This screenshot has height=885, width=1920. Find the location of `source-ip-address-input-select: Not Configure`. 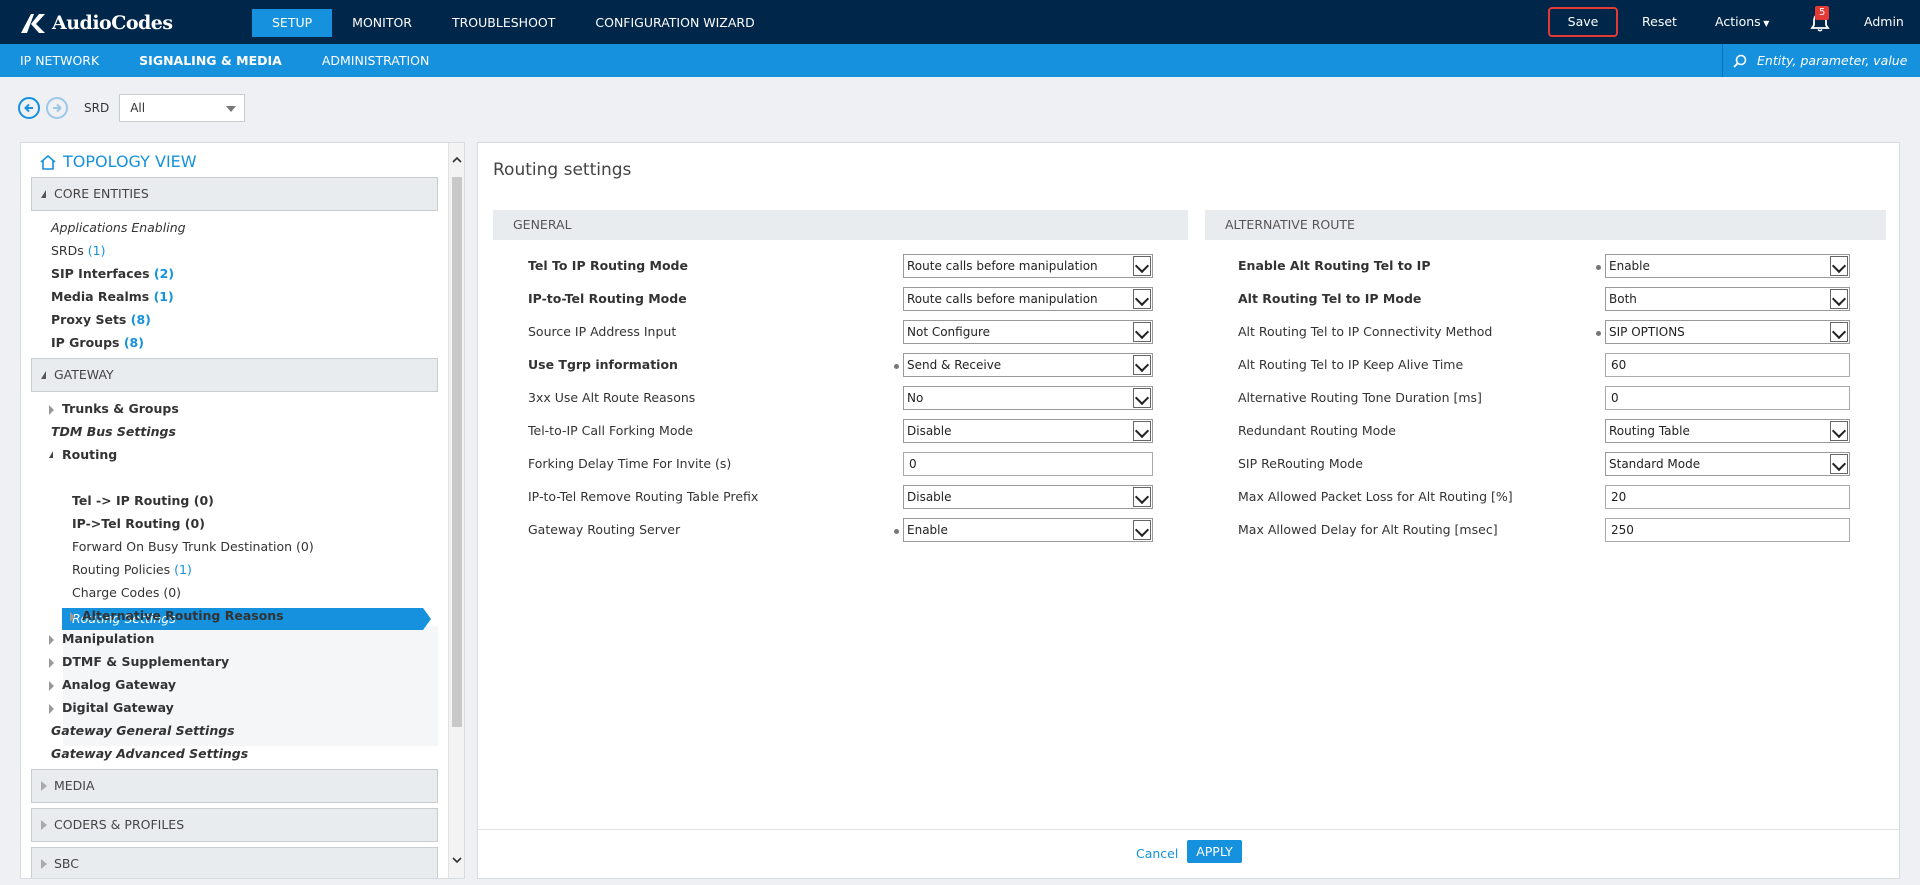

source-ip-address-input-select: Not Configure is located at coordinates (1028, 332).